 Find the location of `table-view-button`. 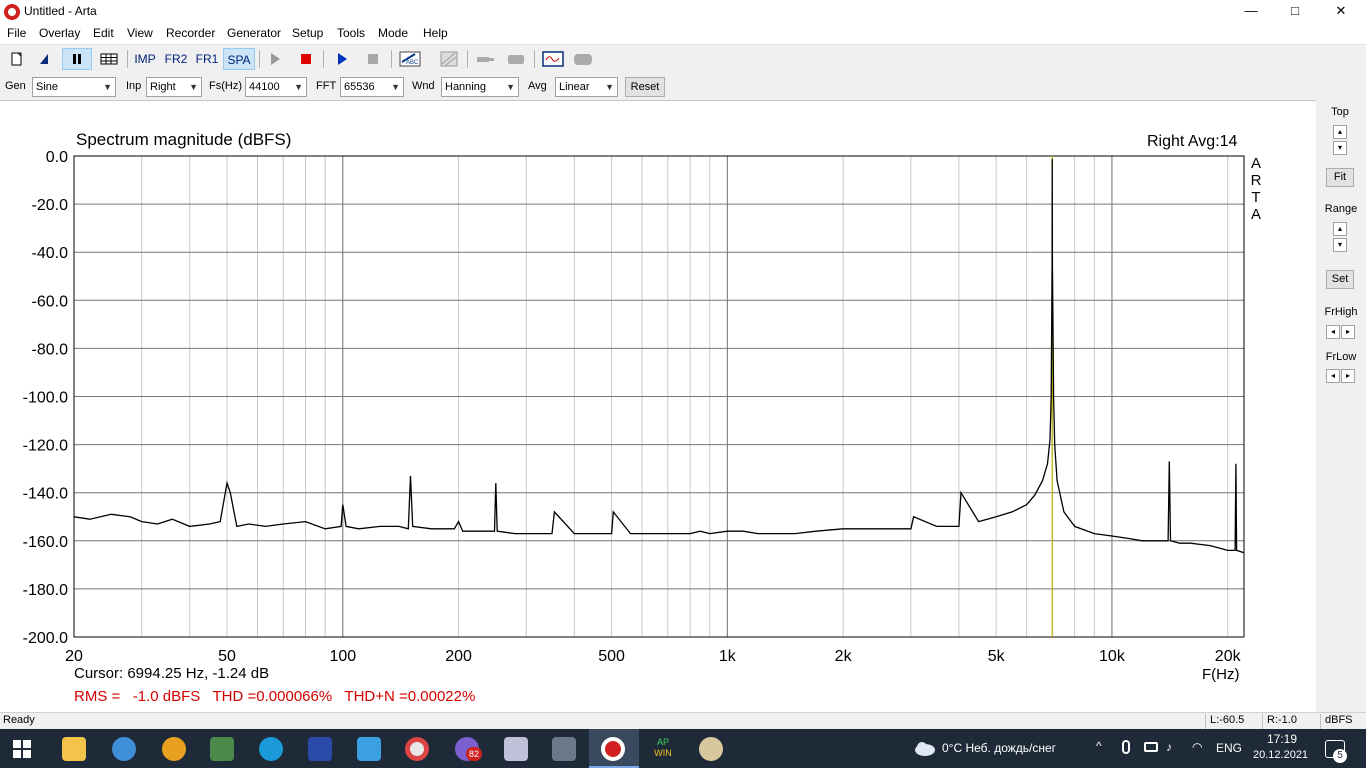

table-view-button is located at coordinates (109, 59).